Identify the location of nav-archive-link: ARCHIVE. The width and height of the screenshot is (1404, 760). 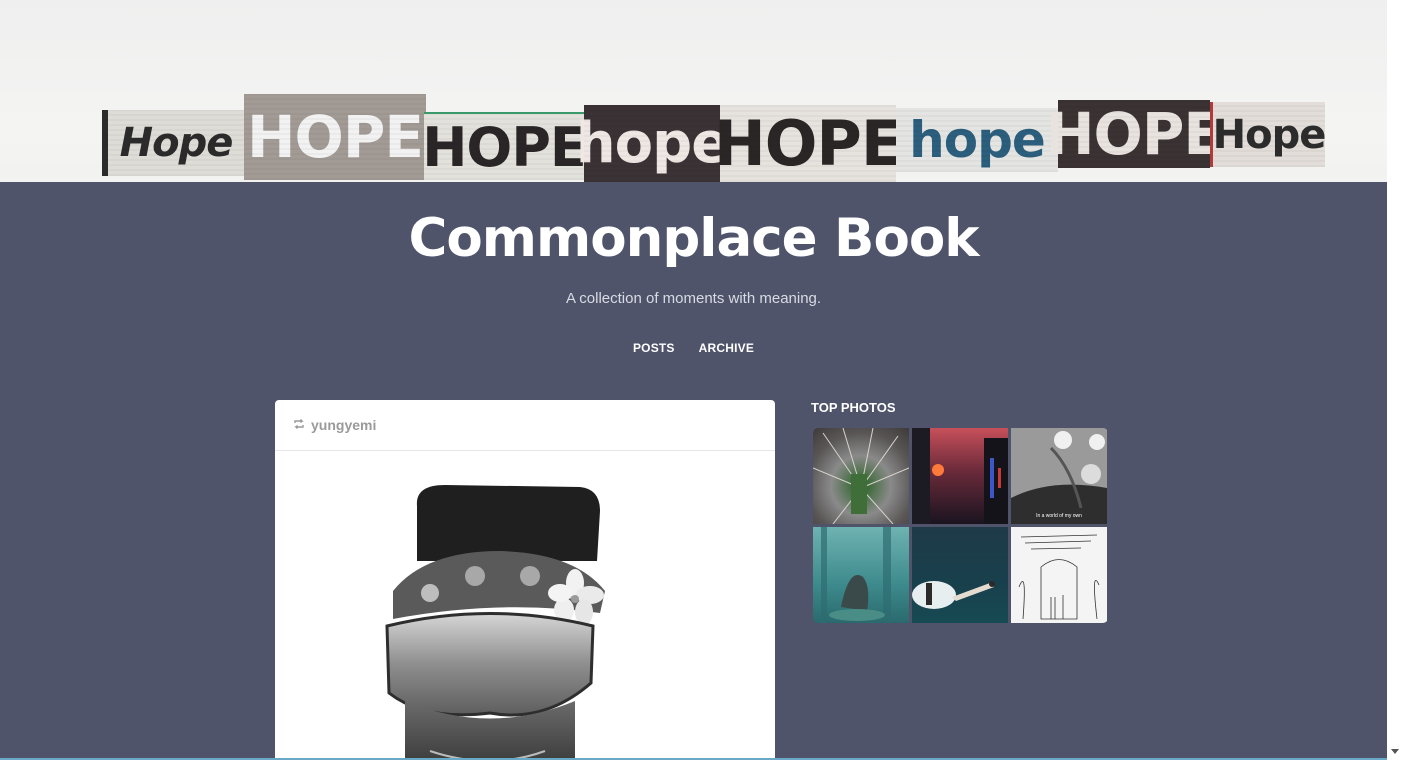
(726, 348).